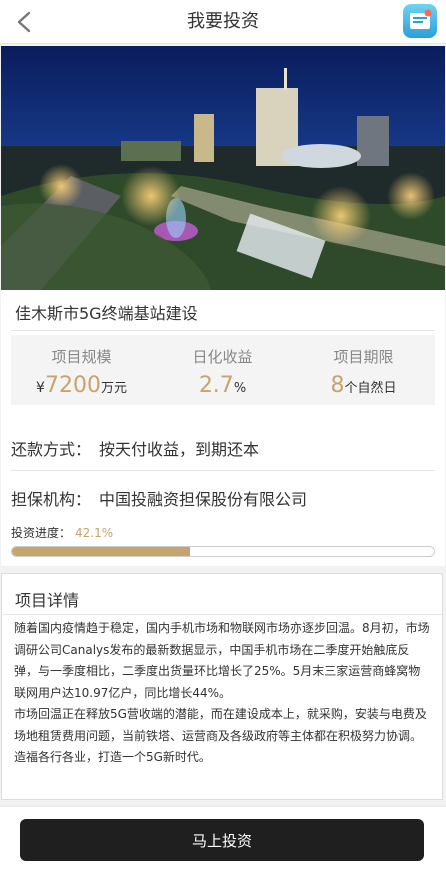 This screenshot has height=874, width=446. I want to click on bottom-action-bar: 马上投资, so click(223, 840).